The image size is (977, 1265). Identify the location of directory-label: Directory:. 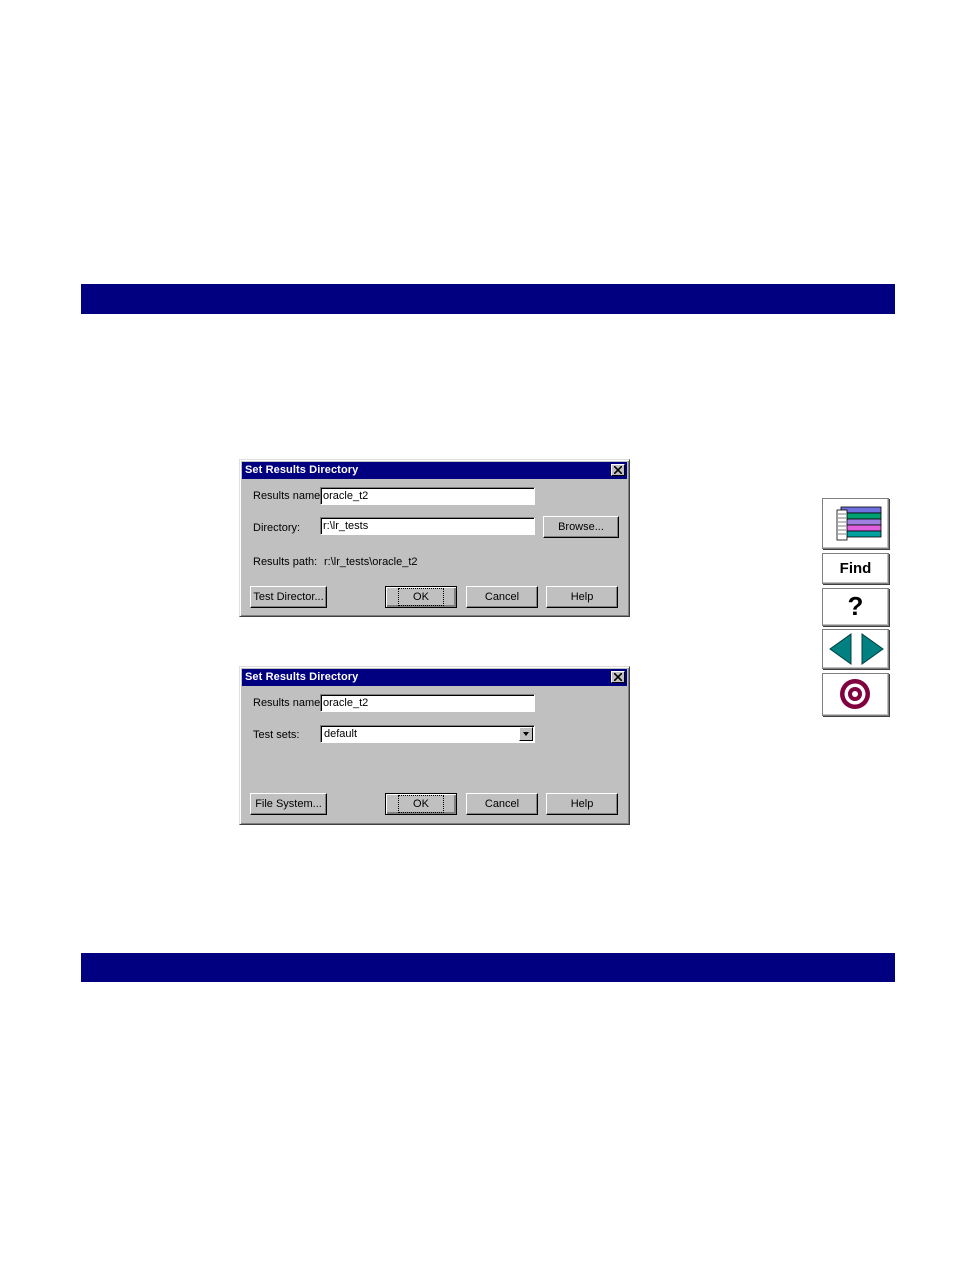
(277, 528).